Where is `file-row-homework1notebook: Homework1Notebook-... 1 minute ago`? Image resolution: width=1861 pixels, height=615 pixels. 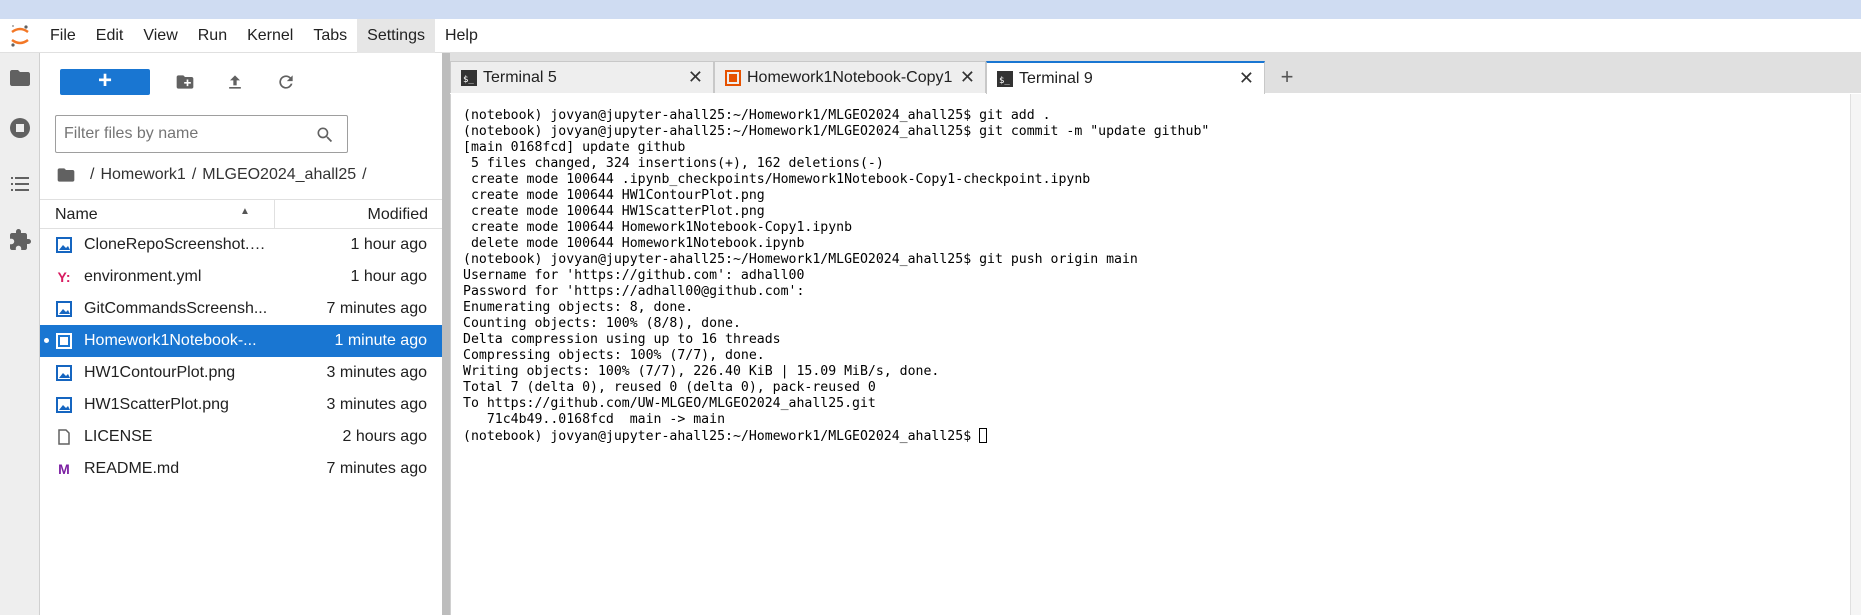
file-row-homework1notebook: Homework1Notebook-... 1 minute ago is located at coordinates (241, 341).